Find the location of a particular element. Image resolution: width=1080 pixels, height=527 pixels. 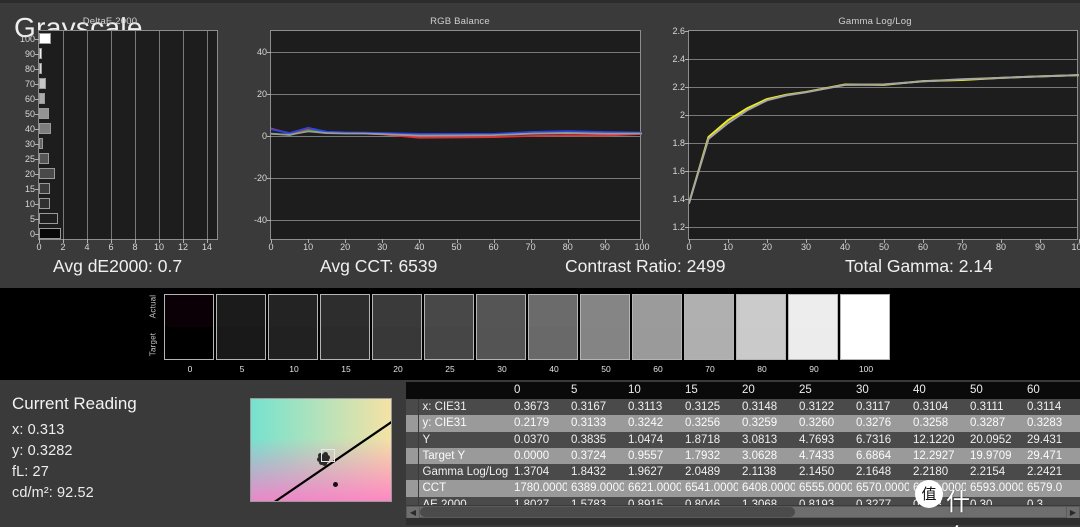

cie-chromaticity-plot: 0.350.340.330.320.310.290.30.310.320.33 is located at coordinates (321, 450).